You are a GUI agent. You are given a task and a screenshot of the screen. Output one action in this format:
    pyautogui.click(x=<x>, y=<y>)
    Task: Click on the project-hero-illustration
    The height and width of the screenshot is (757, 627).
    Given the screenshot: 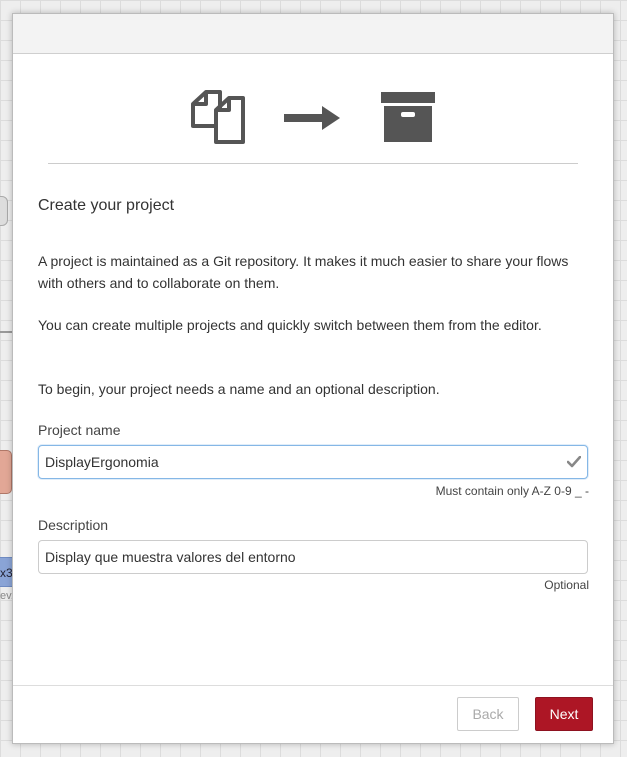 What is the action you would take?
    pyautogui.click(x=313, y=109)
    